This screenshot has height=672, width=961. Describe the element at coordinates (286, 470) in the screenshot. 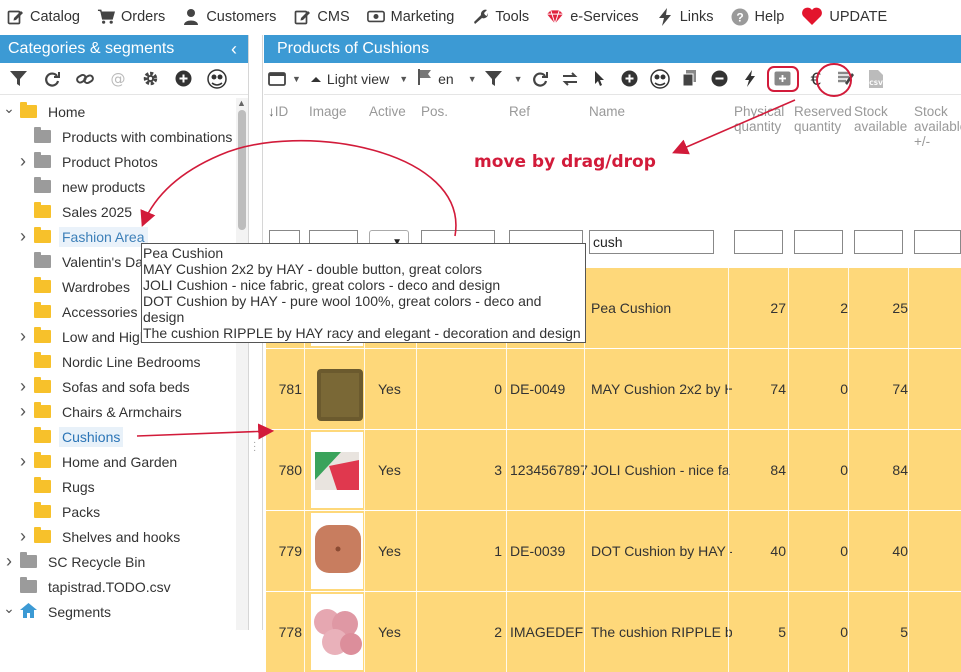

I see `cell-id: 780` at that location.